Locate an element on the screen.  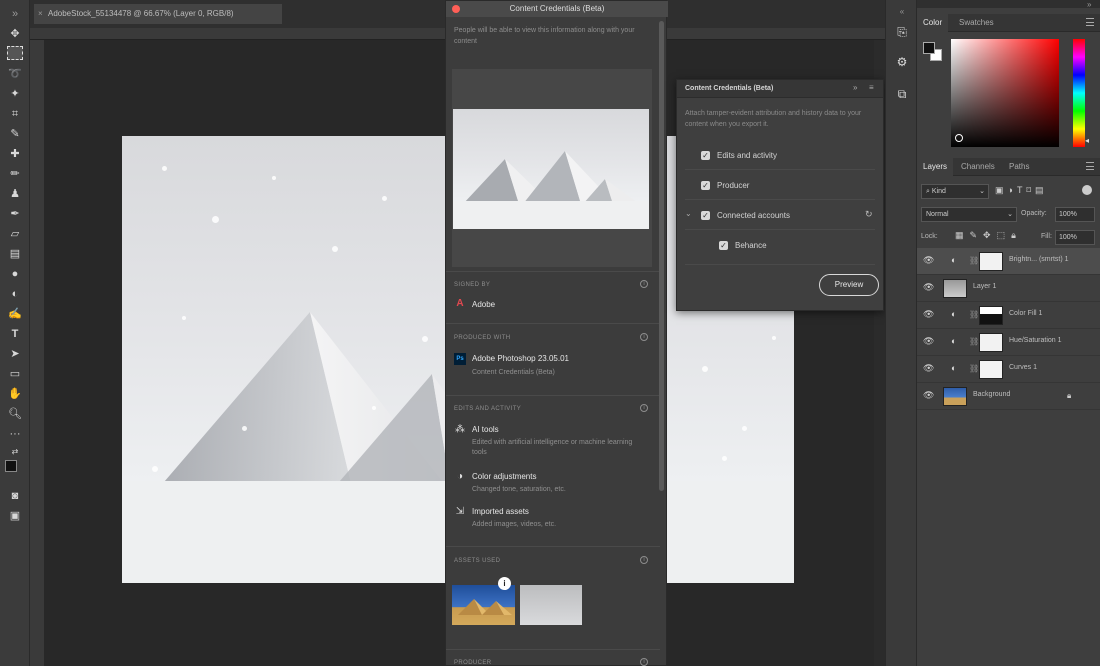
toolbar-collapse-icon: » is located at coordinates (15, 14).